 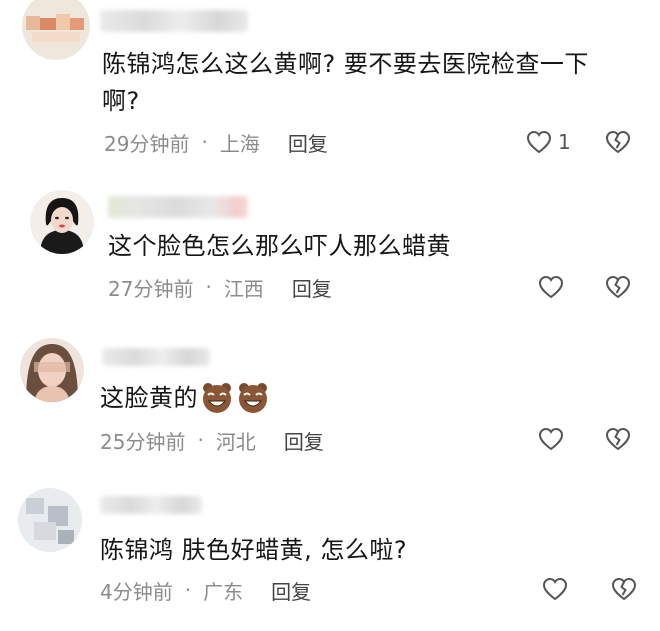 What do you see at coordinates (279, 246) in the screenshot?
I see `comment-text: 这个脸色怎么那么吓人那么蜡黄` at bounding box center [279, 246].